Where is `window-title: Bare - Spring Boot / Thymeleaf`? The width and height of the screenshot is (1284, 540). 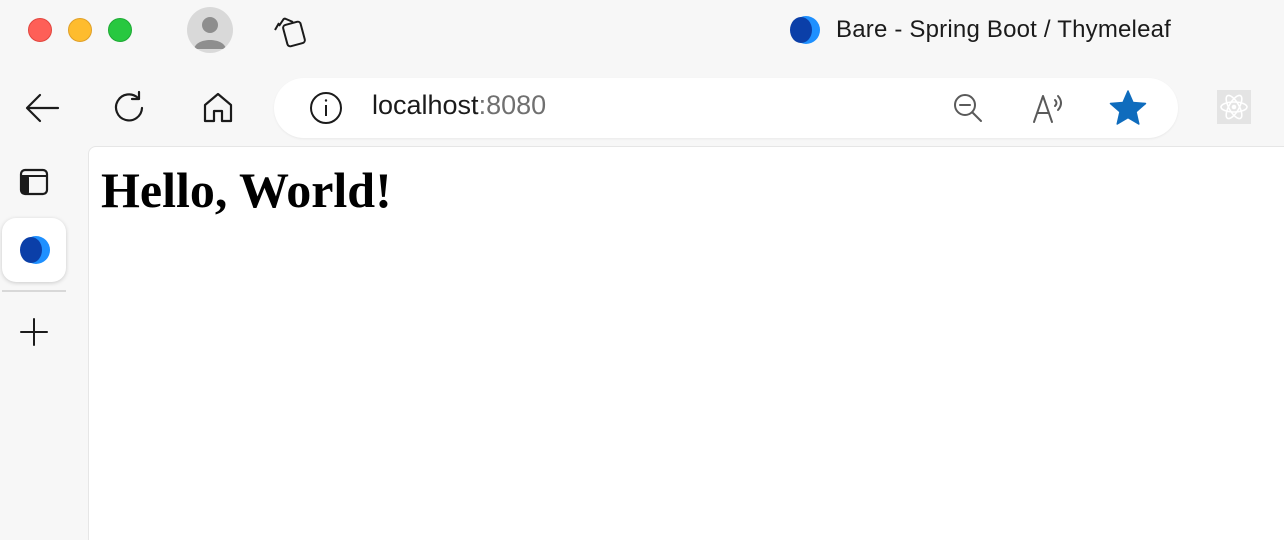 window-title: Bare - Spring Boot / Thymeleaf is located at coordinates (978, 30).